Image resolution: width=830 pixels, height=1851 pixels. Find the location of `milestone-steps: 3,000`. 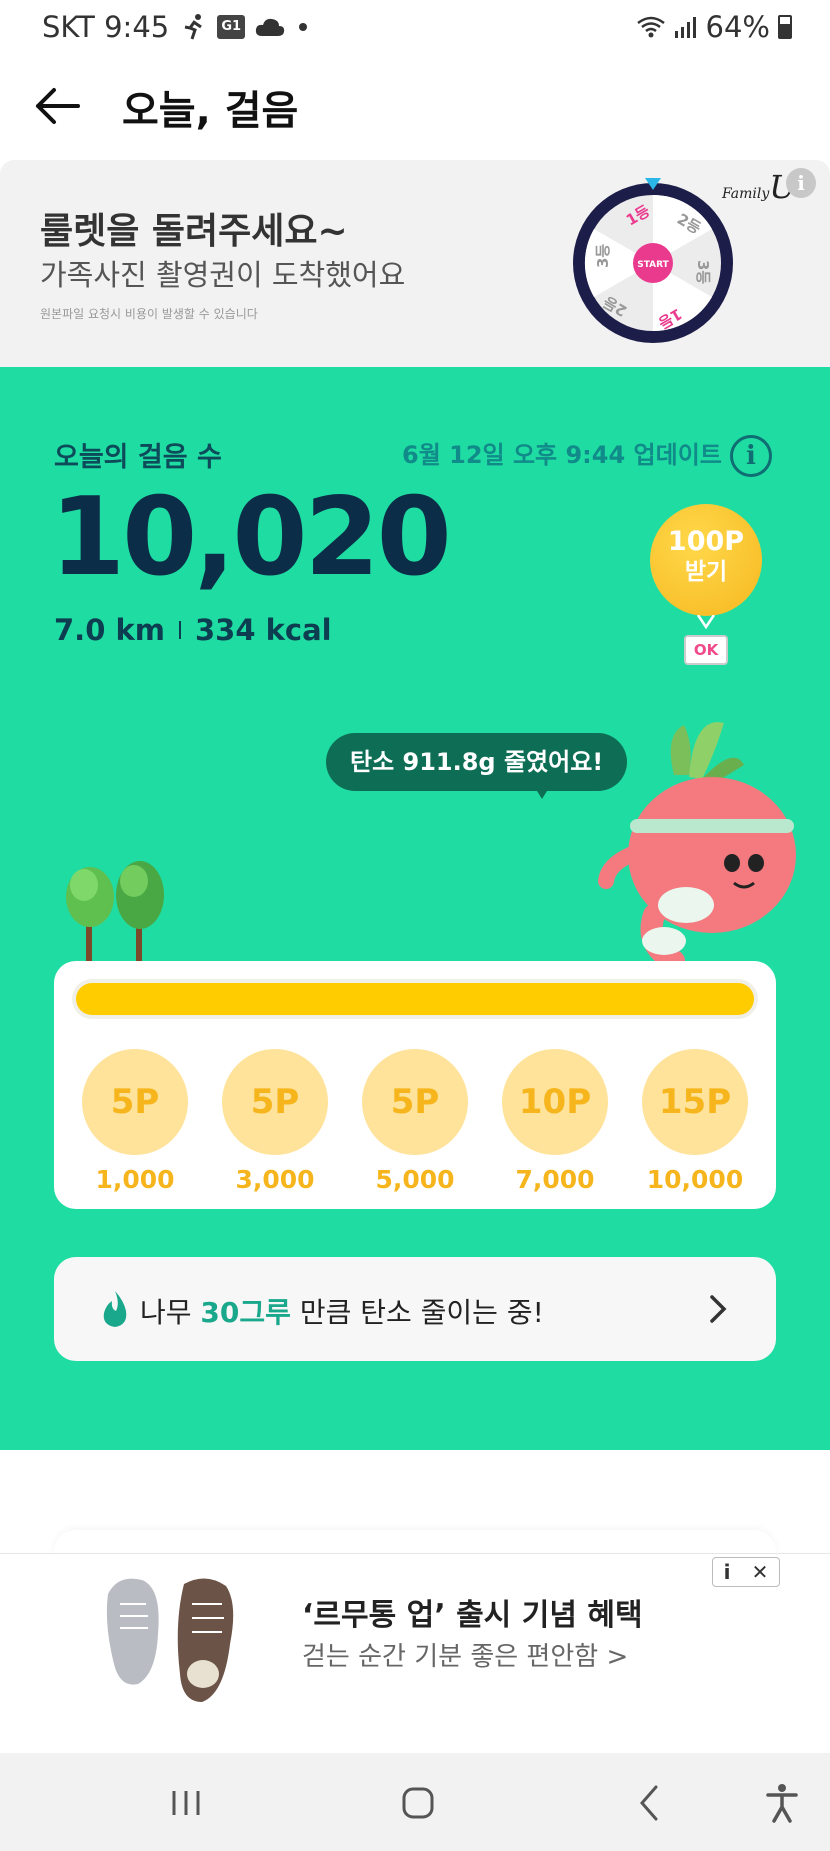

milestone-steps: 3,000 is located at coordinates (275, 1179).